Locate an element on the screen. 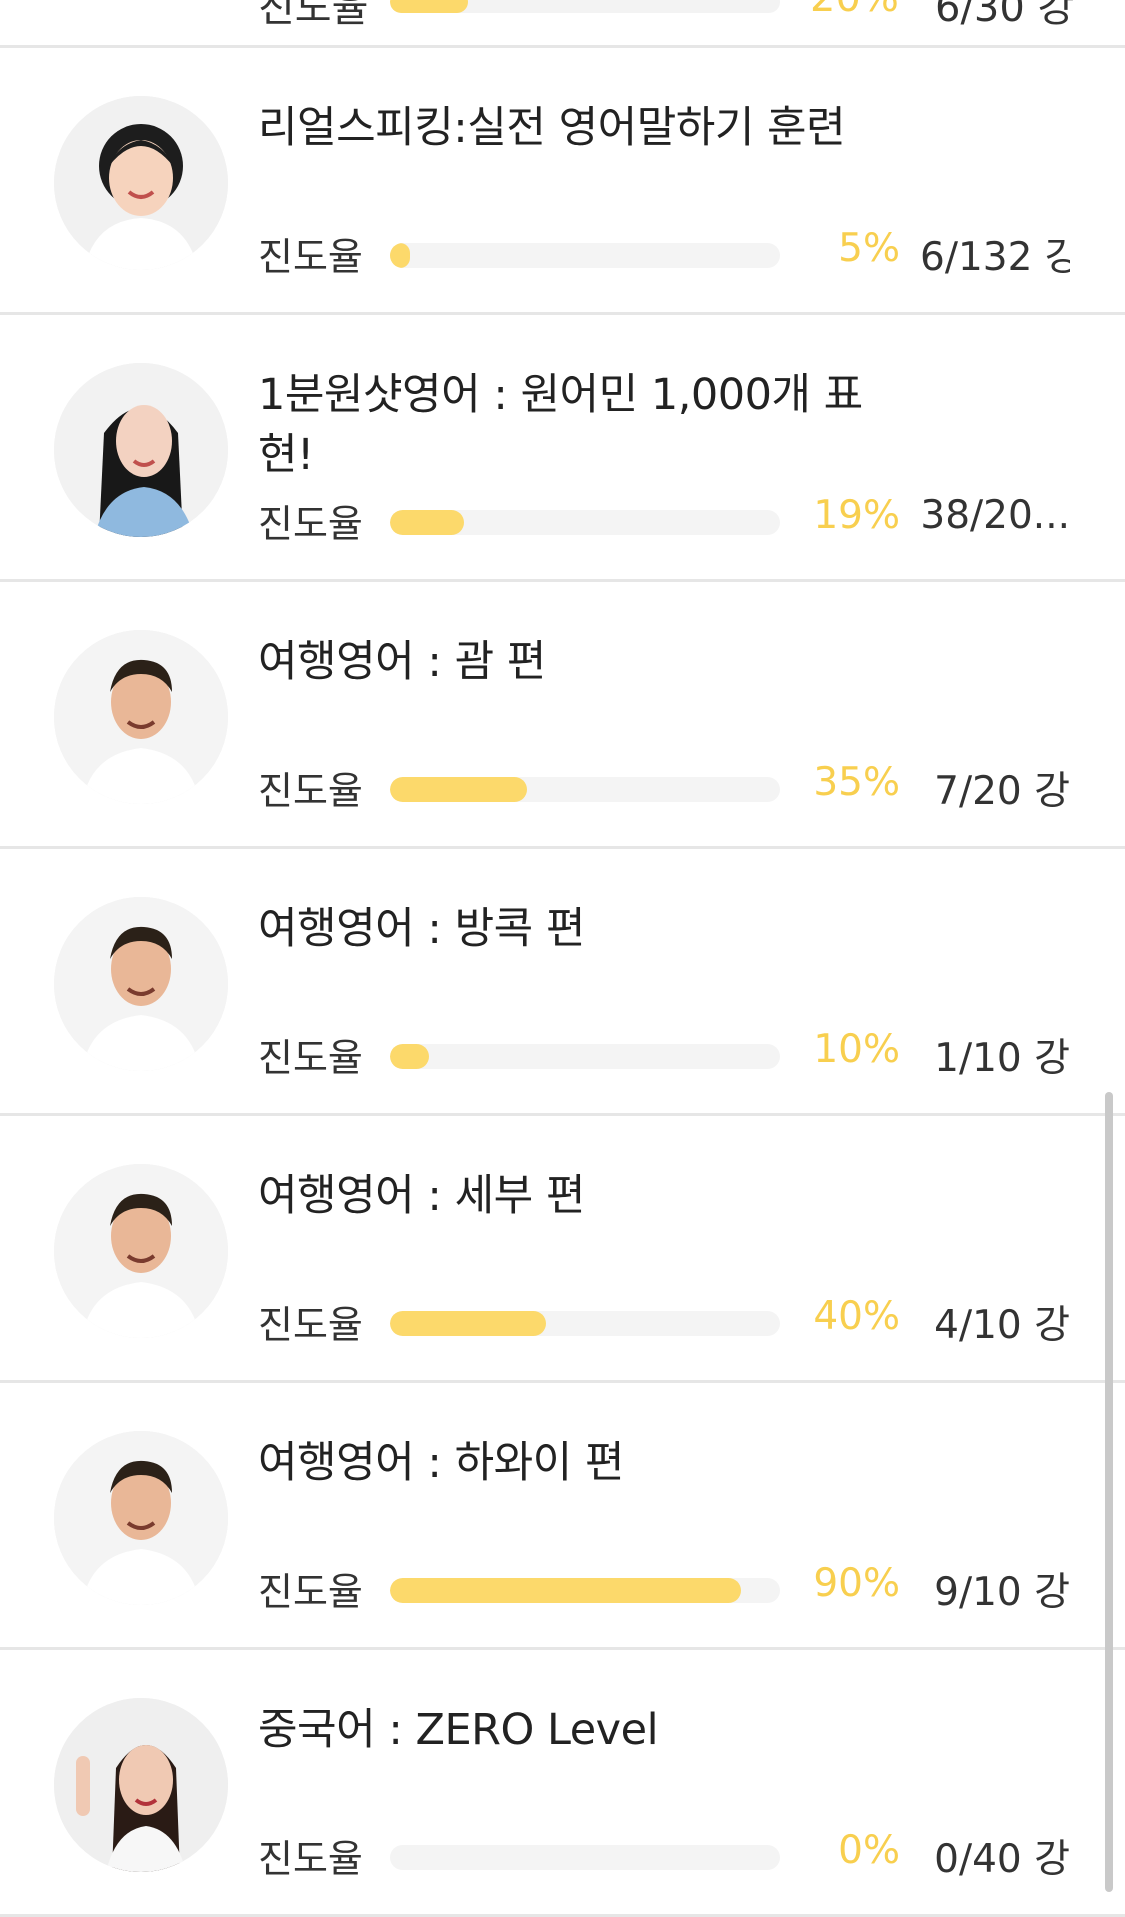 The height and width of the screenshot is (1917, 1125). progress-percent: 35% is located at coordinates (856, 782).